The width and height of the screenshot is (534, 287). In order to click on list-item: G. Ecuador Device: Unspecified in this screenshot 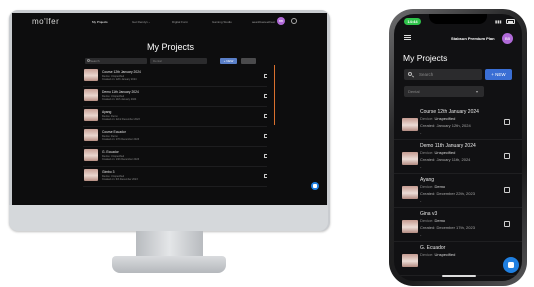, I will do `click(458, 259)`.